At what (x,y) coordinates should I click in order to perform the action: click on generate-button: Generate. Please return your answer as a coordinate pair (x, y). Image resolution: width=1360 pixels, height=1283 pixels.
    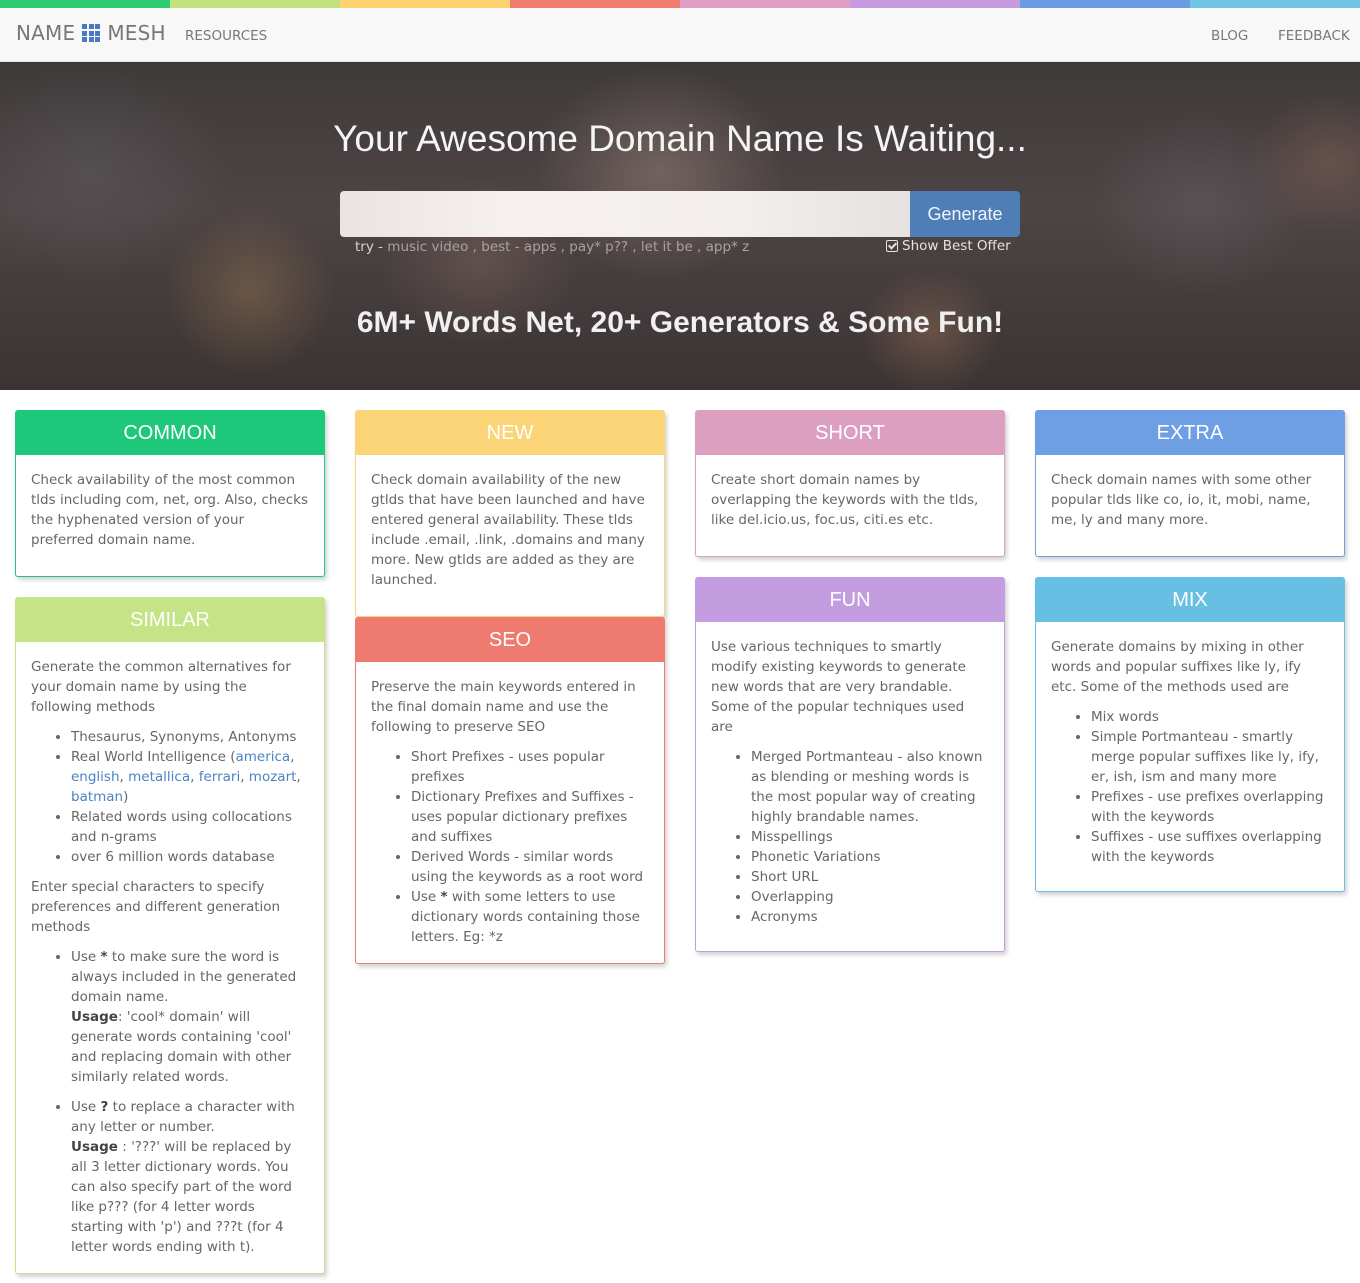
    Looking at the image, I should click on (965, 214).